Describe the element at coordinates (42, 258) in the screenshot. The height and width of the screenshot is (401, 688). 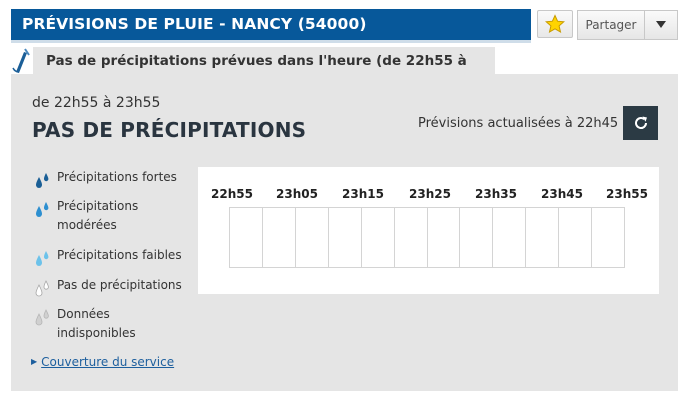
I see `drops-light-icon` at that location.